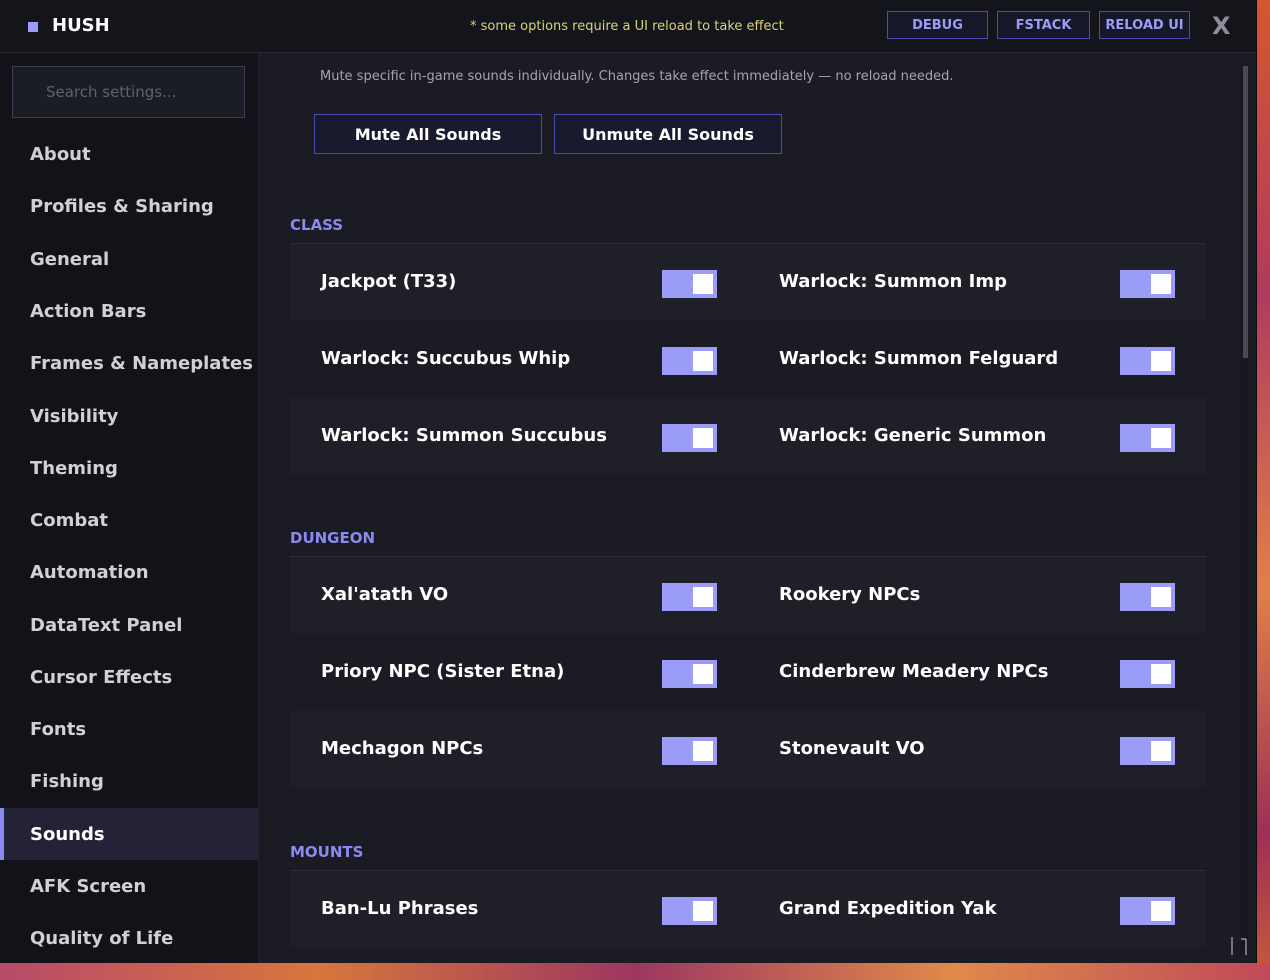 Image resolution: width=1270 pixels, height=980 pixels. I want to click on game-background-bottom, so click(635, 971).